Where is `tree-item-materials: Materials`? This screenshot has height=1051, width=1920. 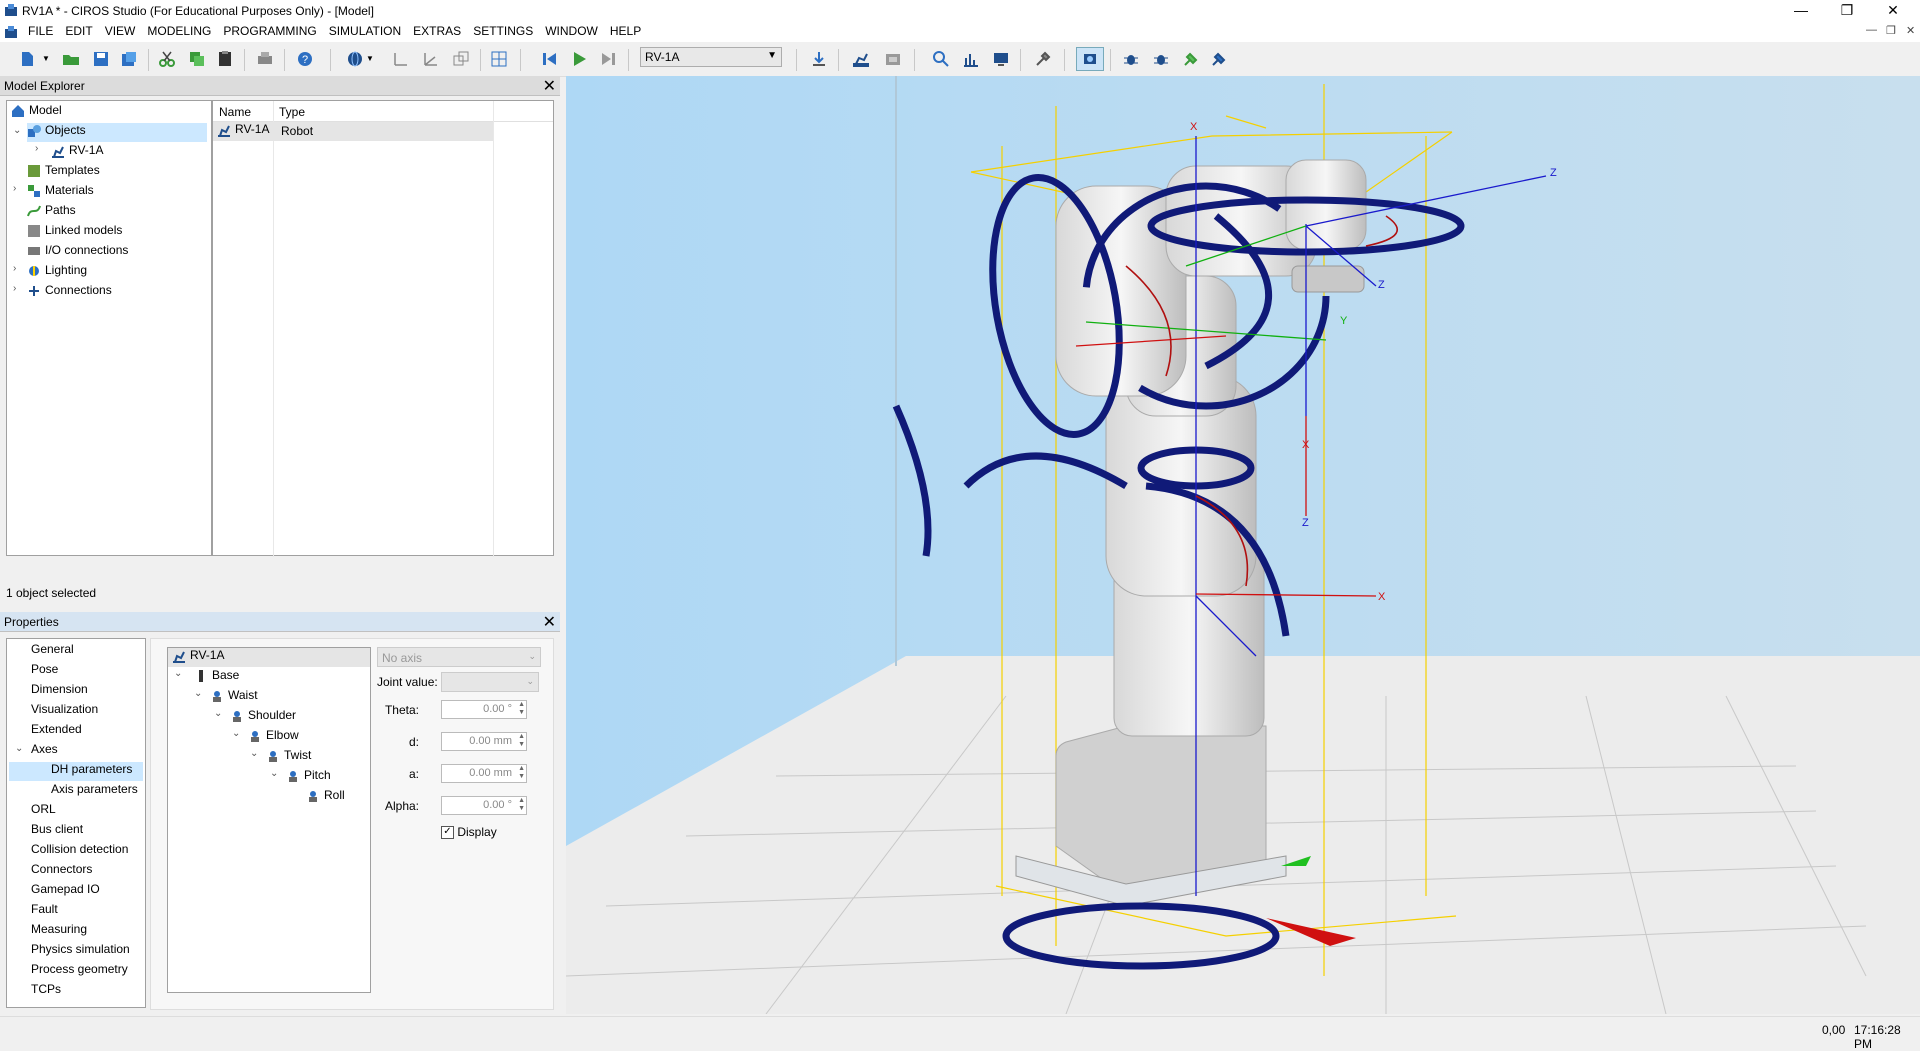
tree-item-materials: Materials is located at coordinates (60, 192).